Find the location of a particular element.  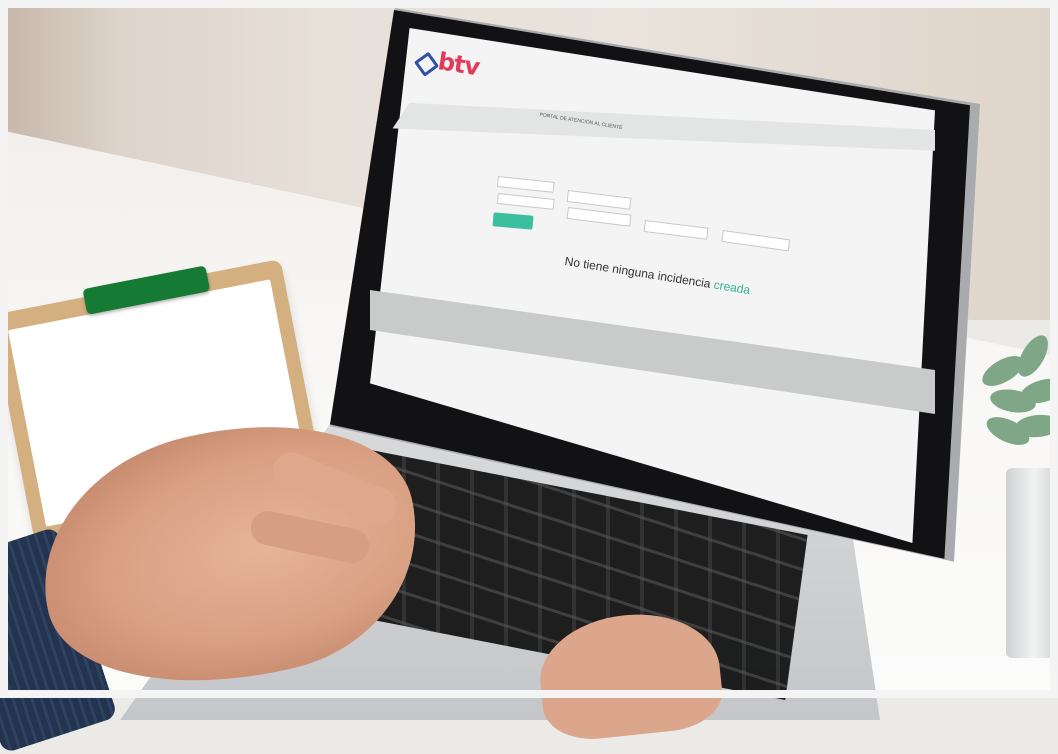

plant-pot is located at coordinates (1032, 563).